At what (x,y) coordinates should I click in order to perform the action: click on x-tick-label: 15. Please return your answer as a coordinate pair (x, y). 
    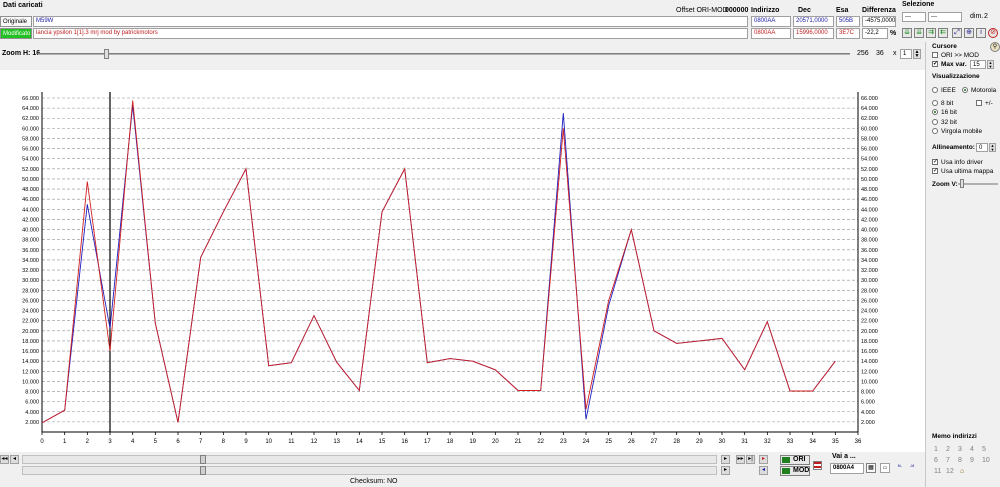
    Looking at the image, I should click on (382, 442).